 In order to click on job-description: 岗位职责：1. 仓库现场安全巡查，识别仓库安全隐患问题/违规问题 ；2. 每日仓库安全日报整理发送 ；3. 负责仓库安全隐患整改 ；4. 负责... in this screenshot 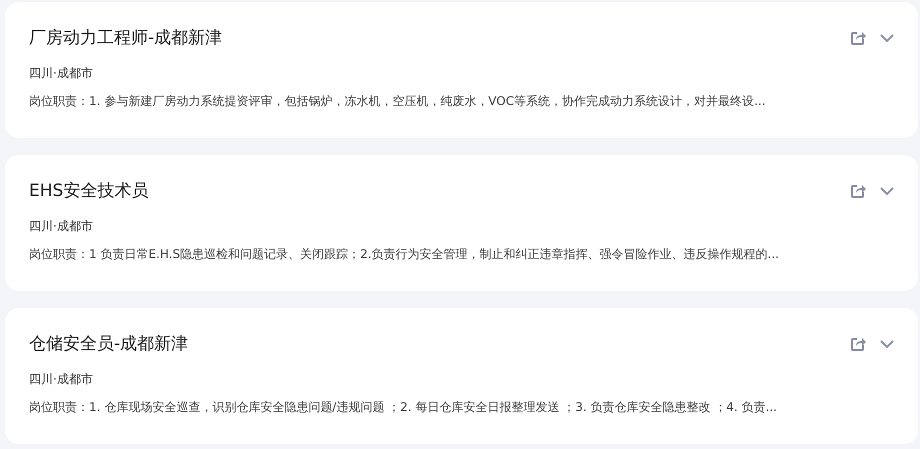, I will do `click(403, 407)`.